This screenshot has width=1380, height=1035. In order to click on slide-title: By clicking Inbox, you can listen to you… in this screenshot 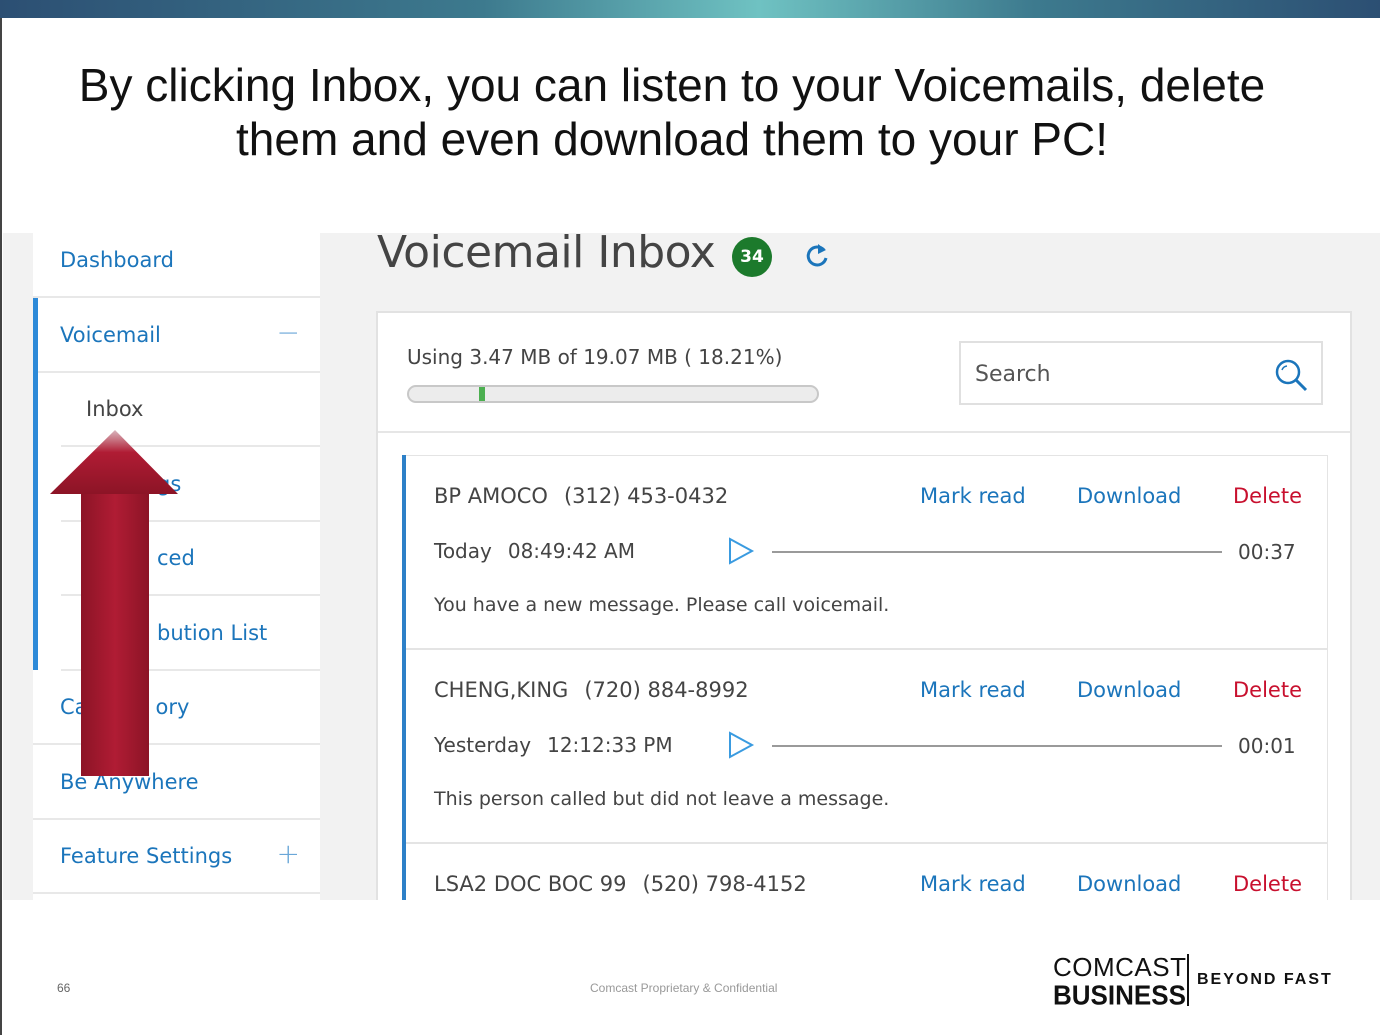, I will do `click(672, 112)`.